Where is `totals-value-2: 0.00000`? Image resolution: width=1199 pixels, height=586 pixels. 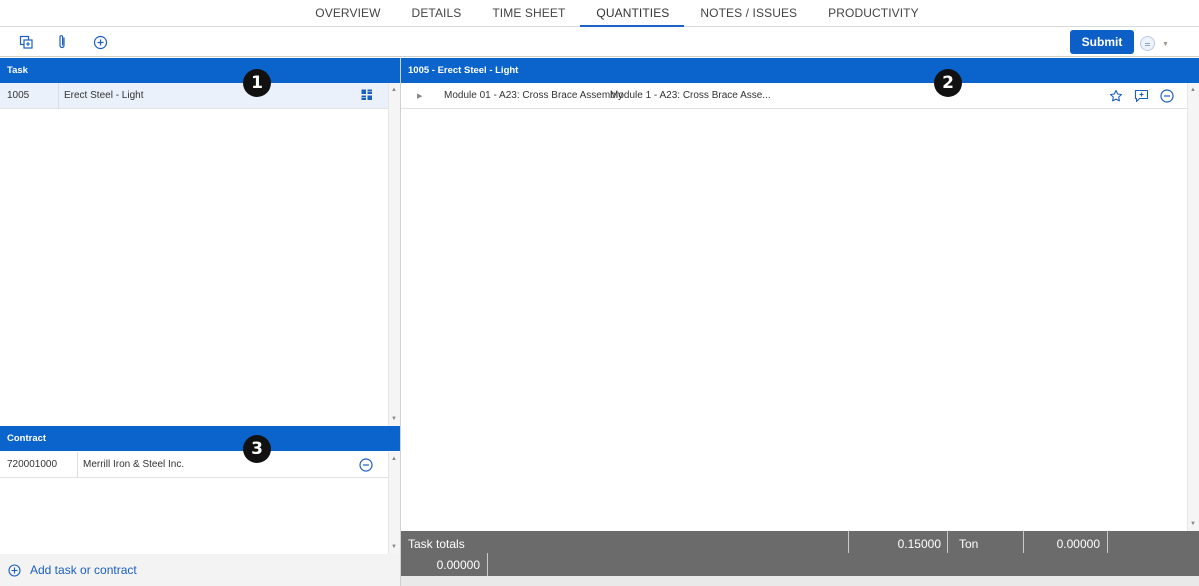 totals-value-2: 0.00000 is located at coordinates (1078, 544).